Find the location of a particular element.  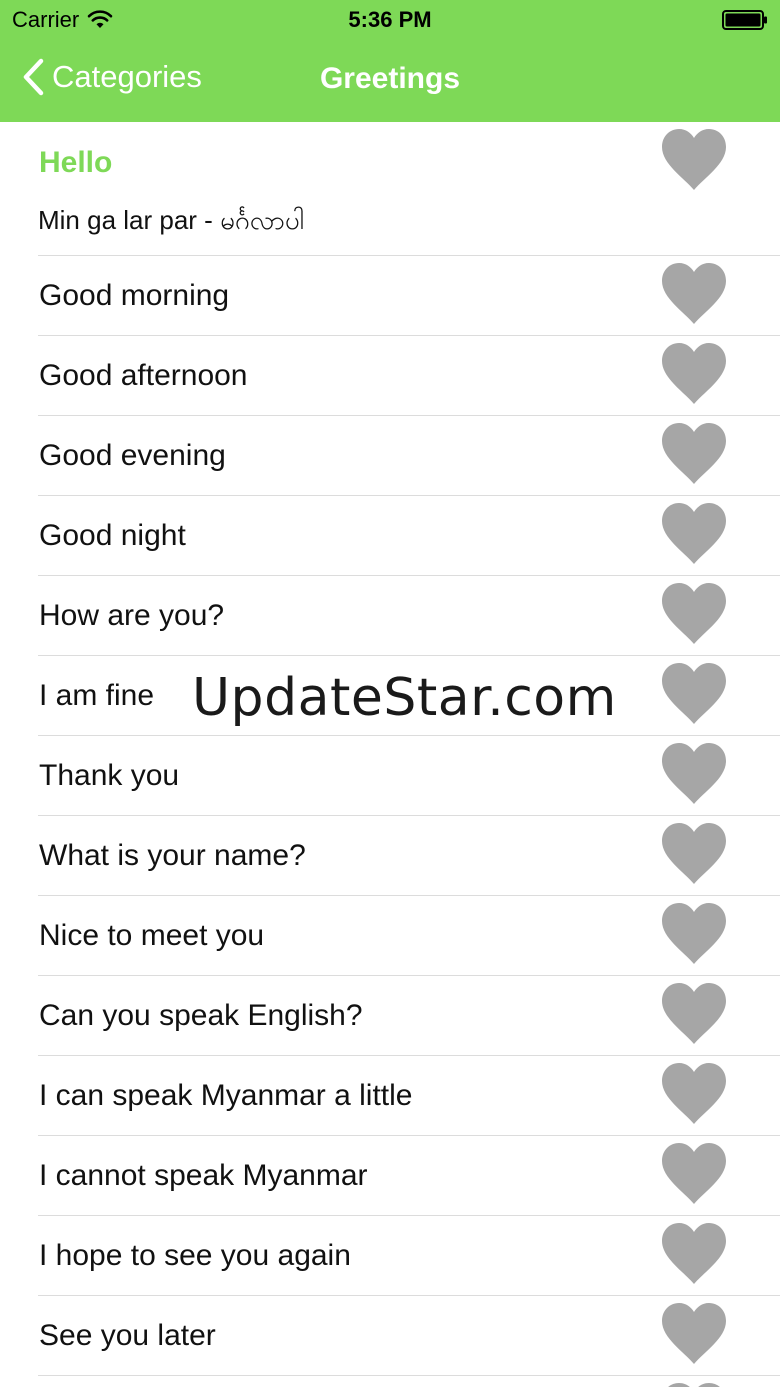

list-item-partial is located at coordinates (409, 1381).